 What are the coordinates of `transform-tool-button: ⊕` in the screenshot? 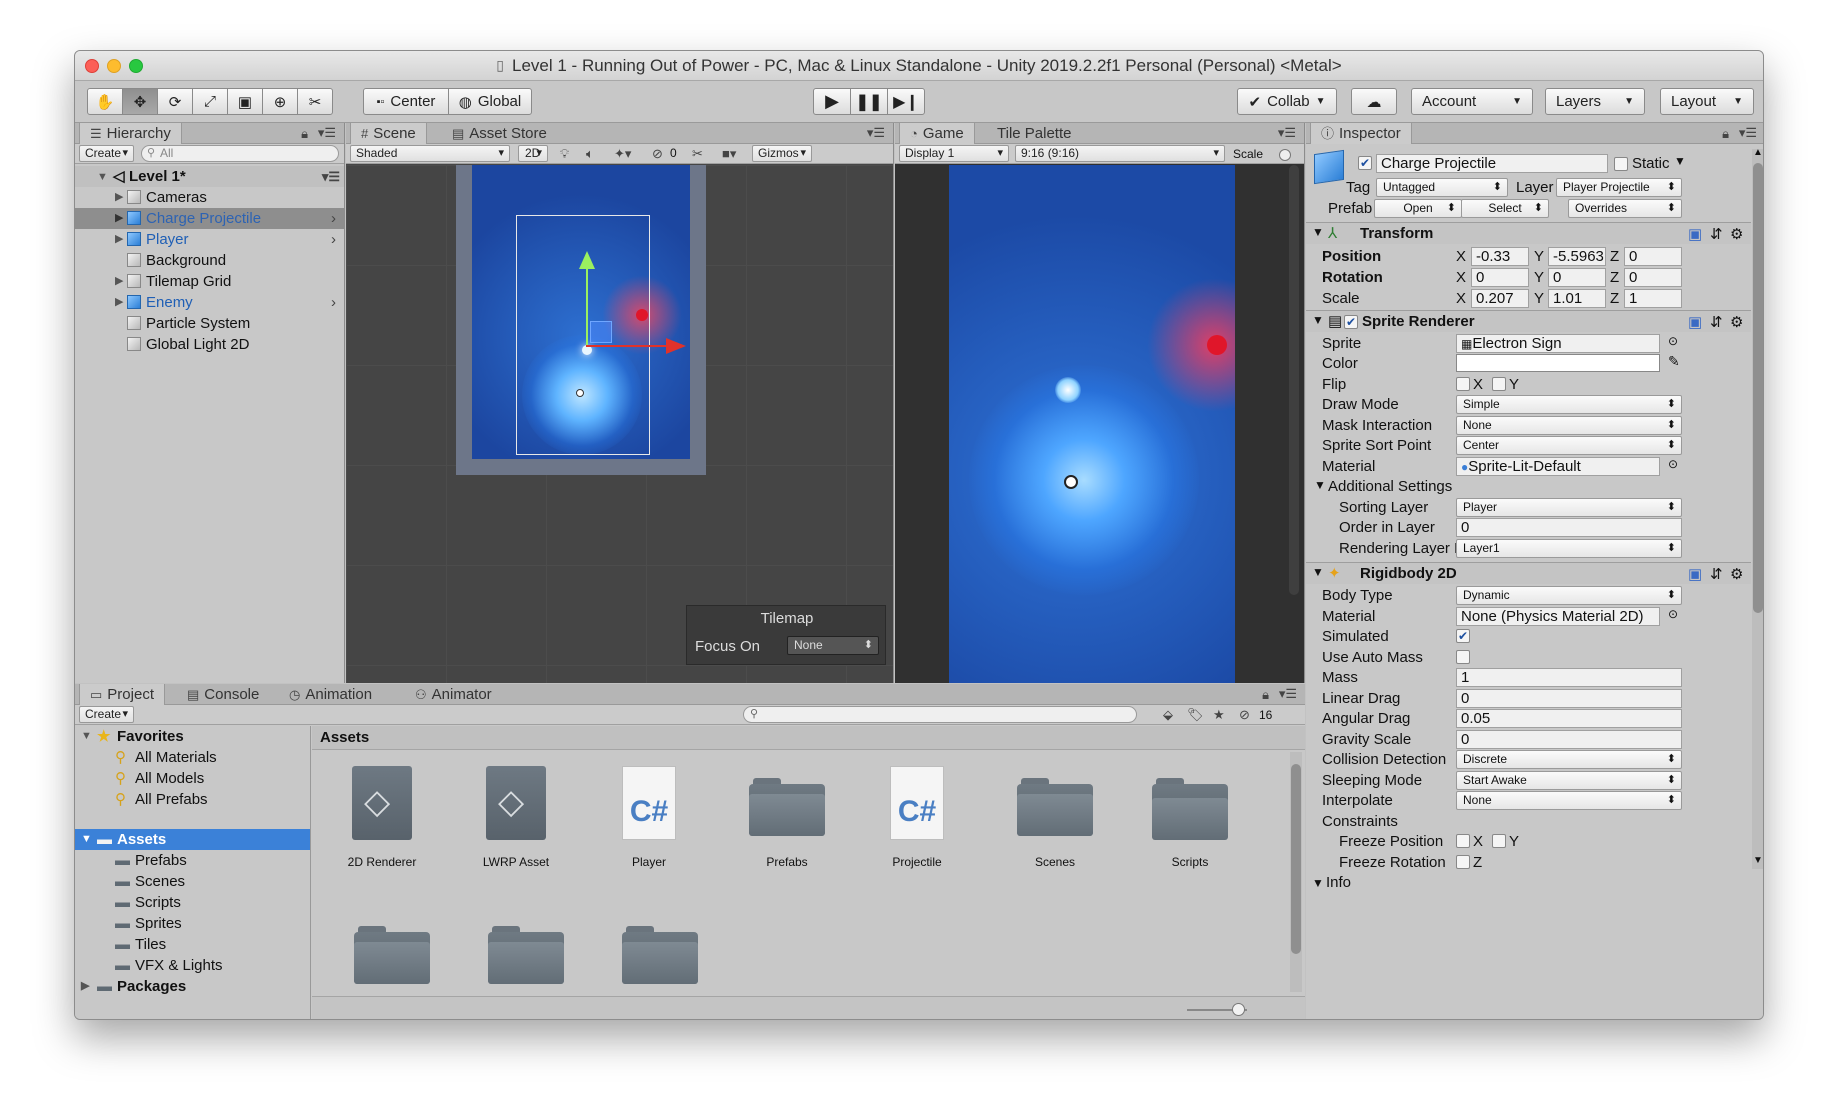 It's located at (280, 101).